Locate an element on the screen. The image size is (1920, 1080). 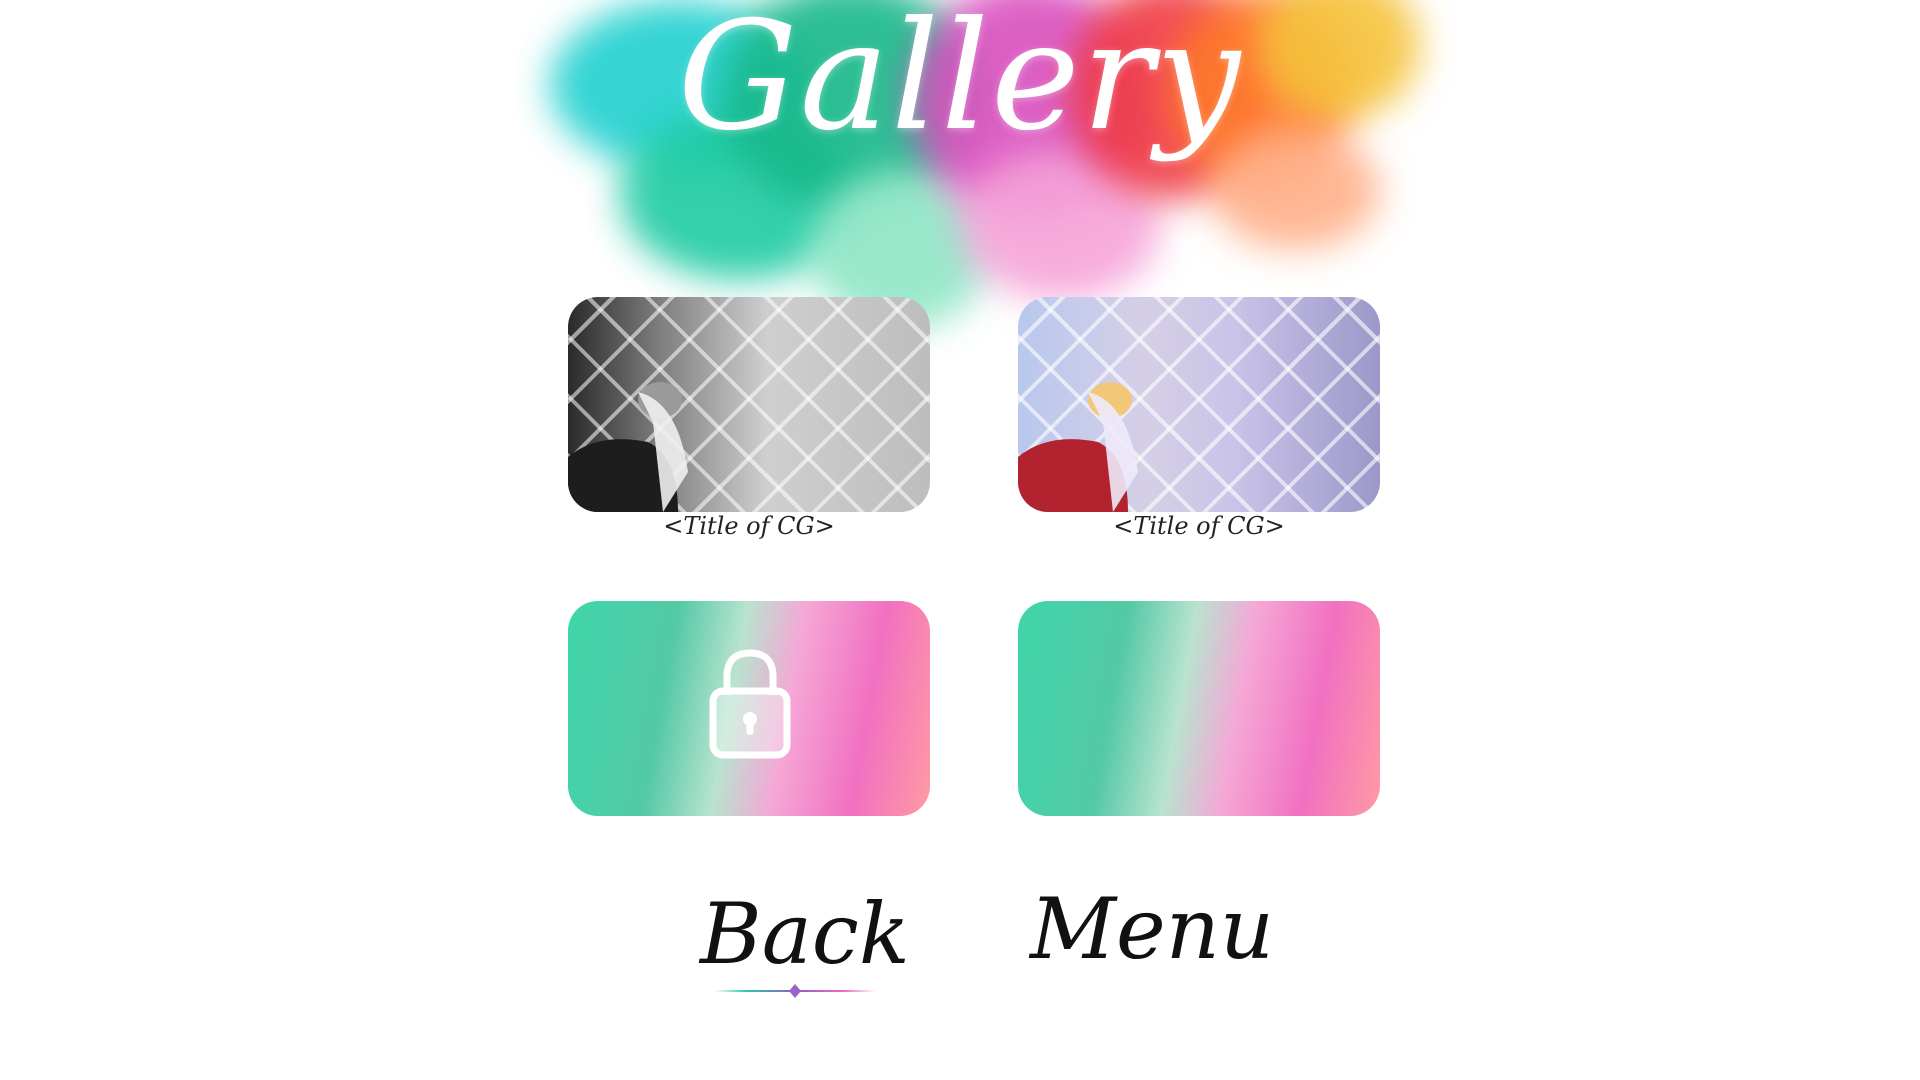
cg-title-1: <Title of CG> is located at coordinates (749, 526).